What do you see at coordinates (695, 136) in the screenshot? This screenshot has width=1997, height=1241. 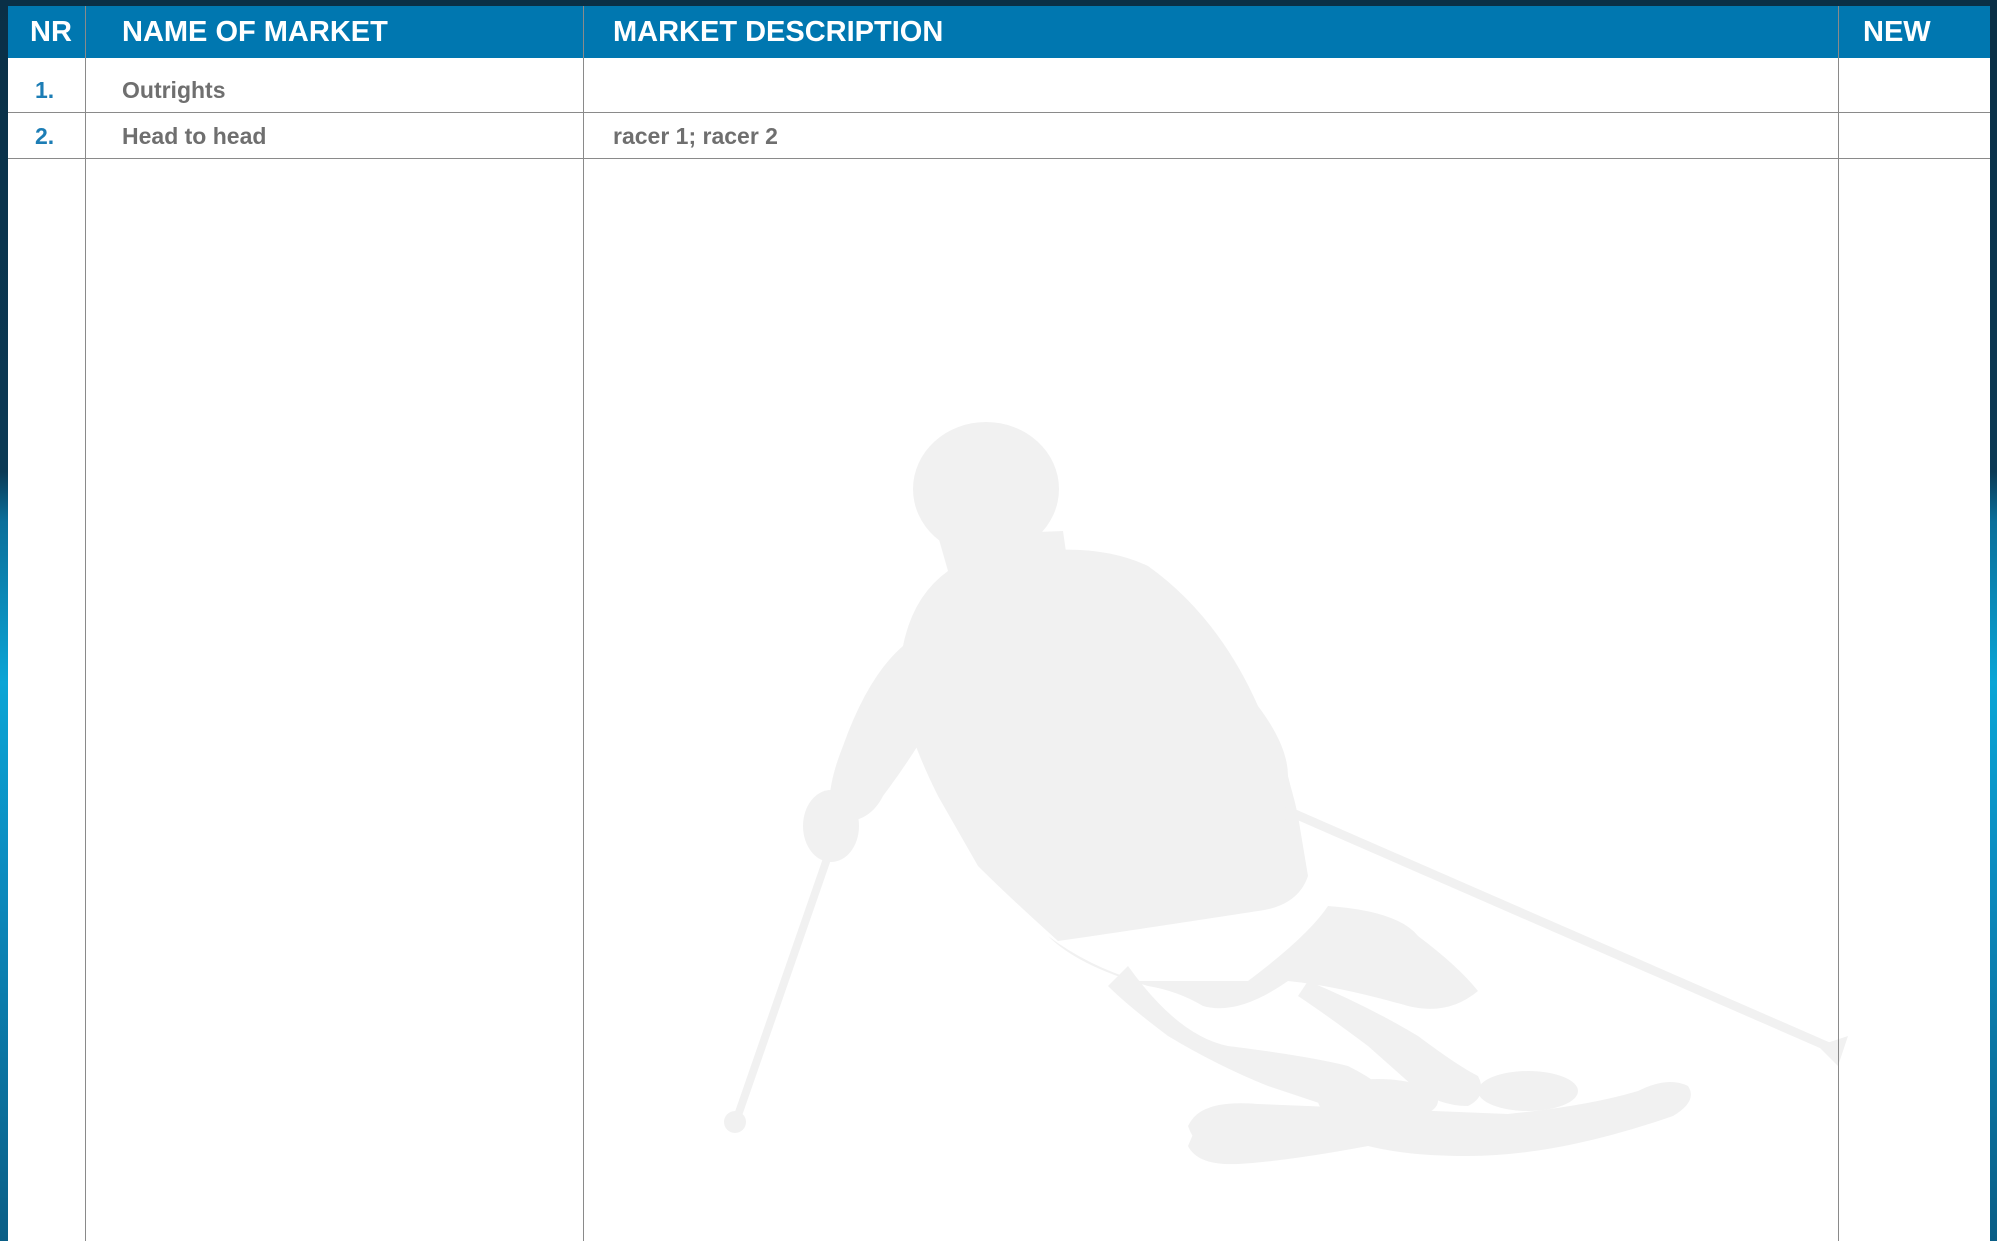 I see `market-description: racer 1; racer 2` at bounding box center [695, 136].